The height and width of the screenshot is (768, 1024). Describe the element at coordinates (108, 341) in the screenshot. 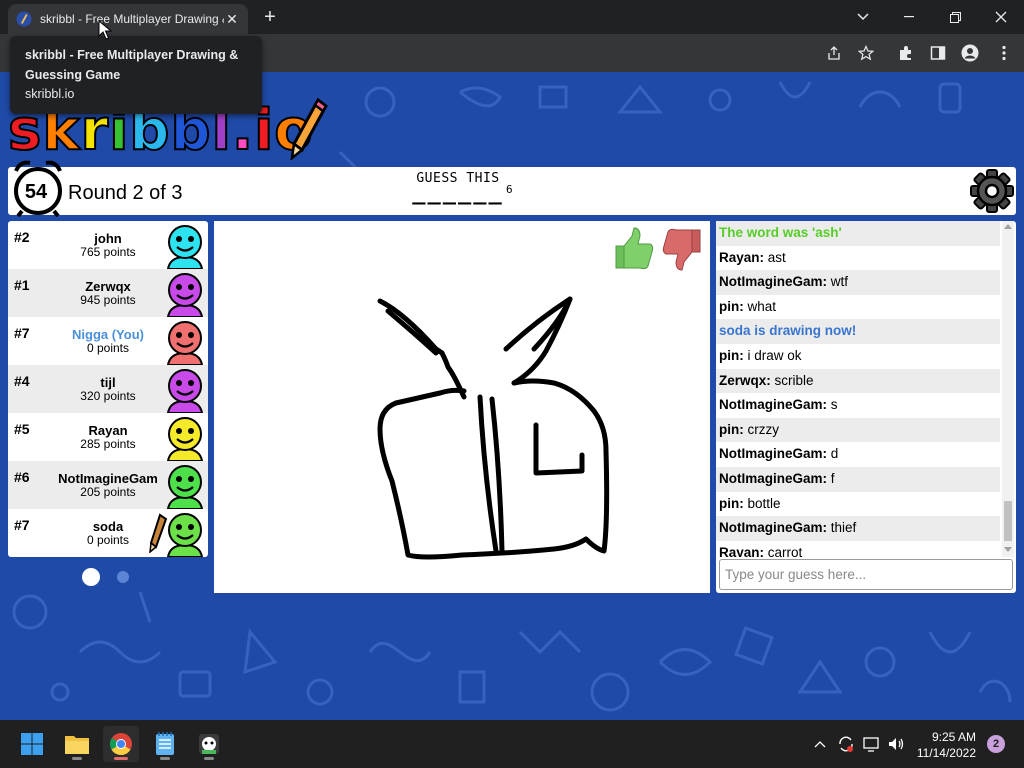

I see `player-row: #7 Nigga (You) 0 points` at that location.